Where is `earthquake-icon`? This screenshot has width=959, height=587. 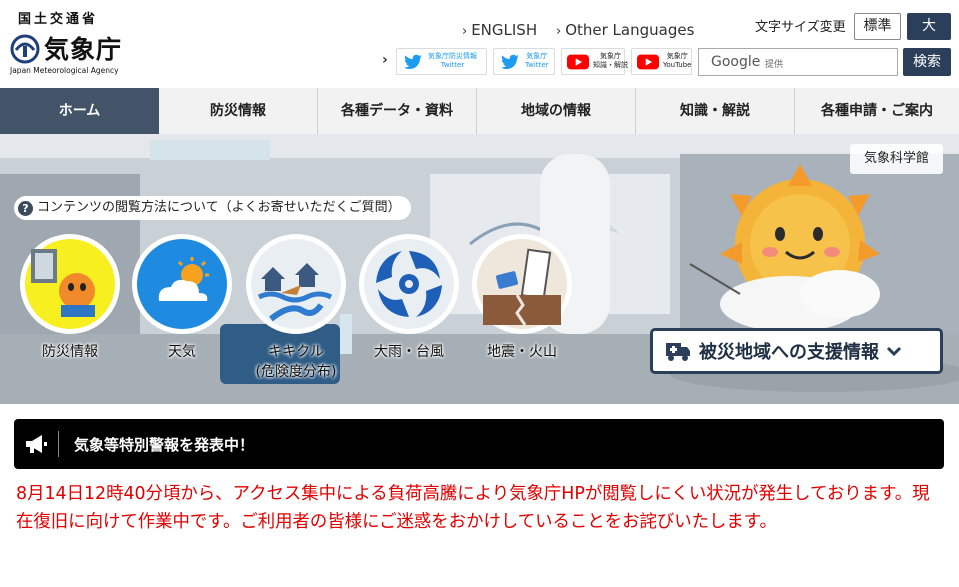
earthquake-icon is located at coordinates (522, 284).